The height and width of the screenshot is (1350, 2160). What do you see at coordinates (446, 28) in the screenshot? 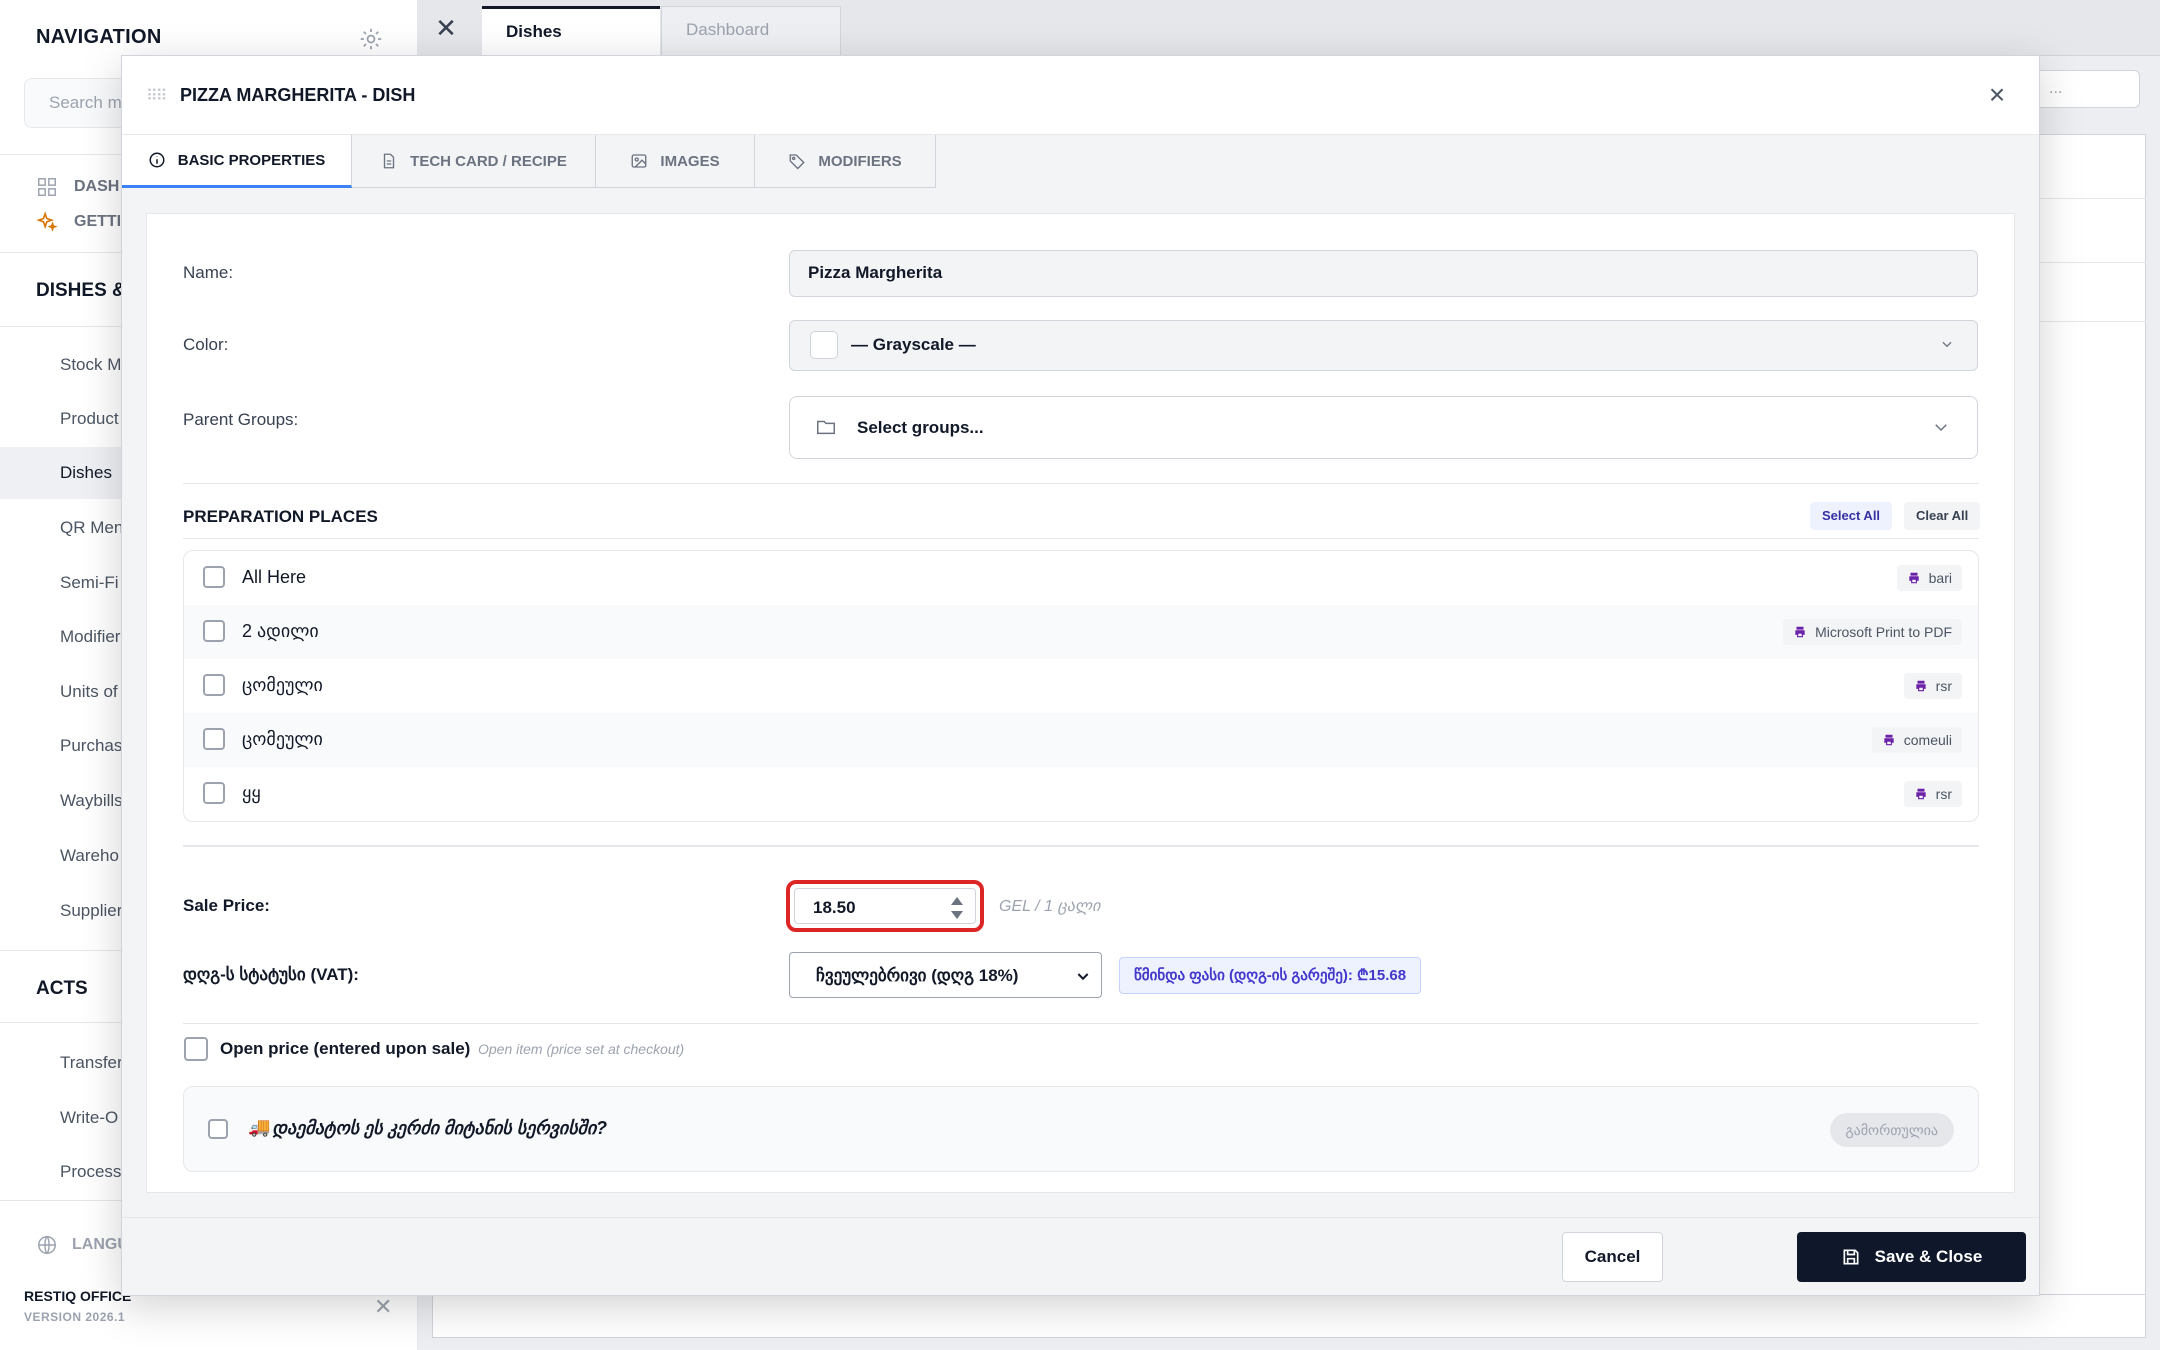
I see `close-tab-icon: ✕` at bounding box center [446, 28].